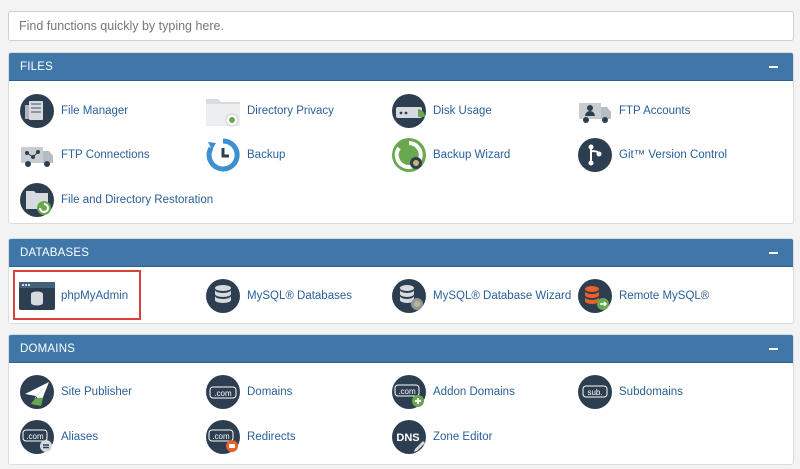 This screenshot has width=800, height=469. What do you see at coordinates (472, 155) in the screenshot?
I see `backup-wizard-label: Backup Wizard` at bounding box center [472, 155].